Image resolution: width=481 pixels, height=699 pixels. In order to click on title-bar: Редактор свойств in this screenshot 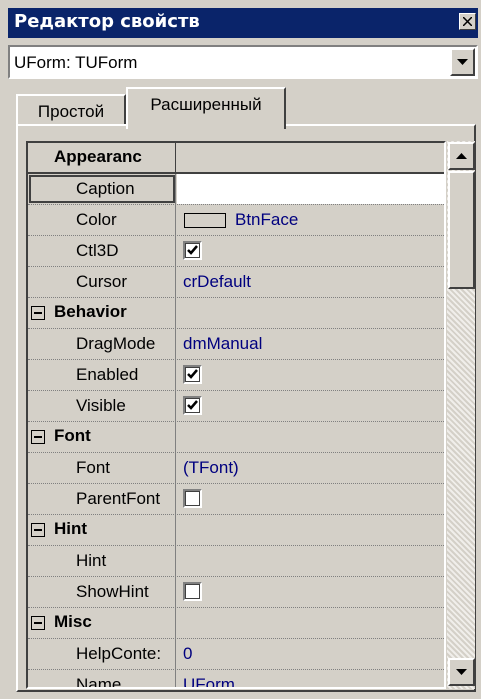, I will do `click(243, 23)`.